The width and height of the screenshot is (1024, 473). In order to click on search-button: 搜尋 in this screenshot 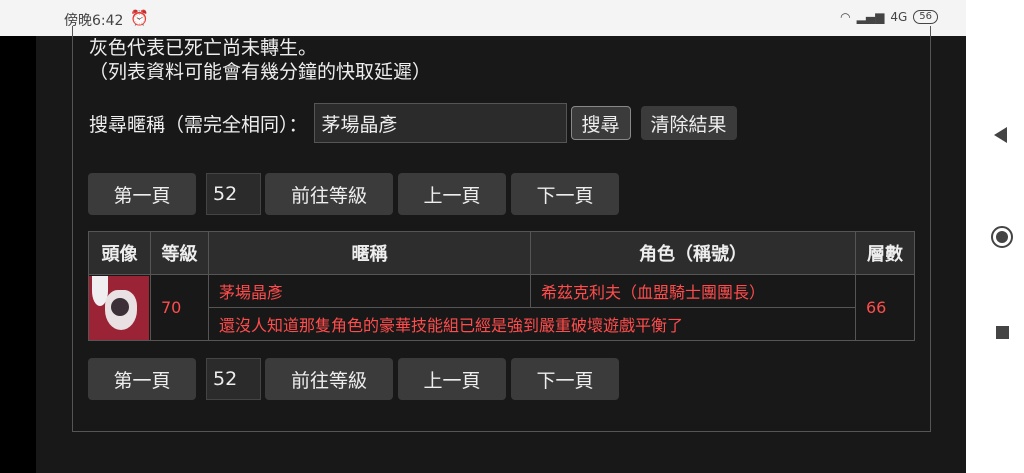, I will do `click(600, 123)`.